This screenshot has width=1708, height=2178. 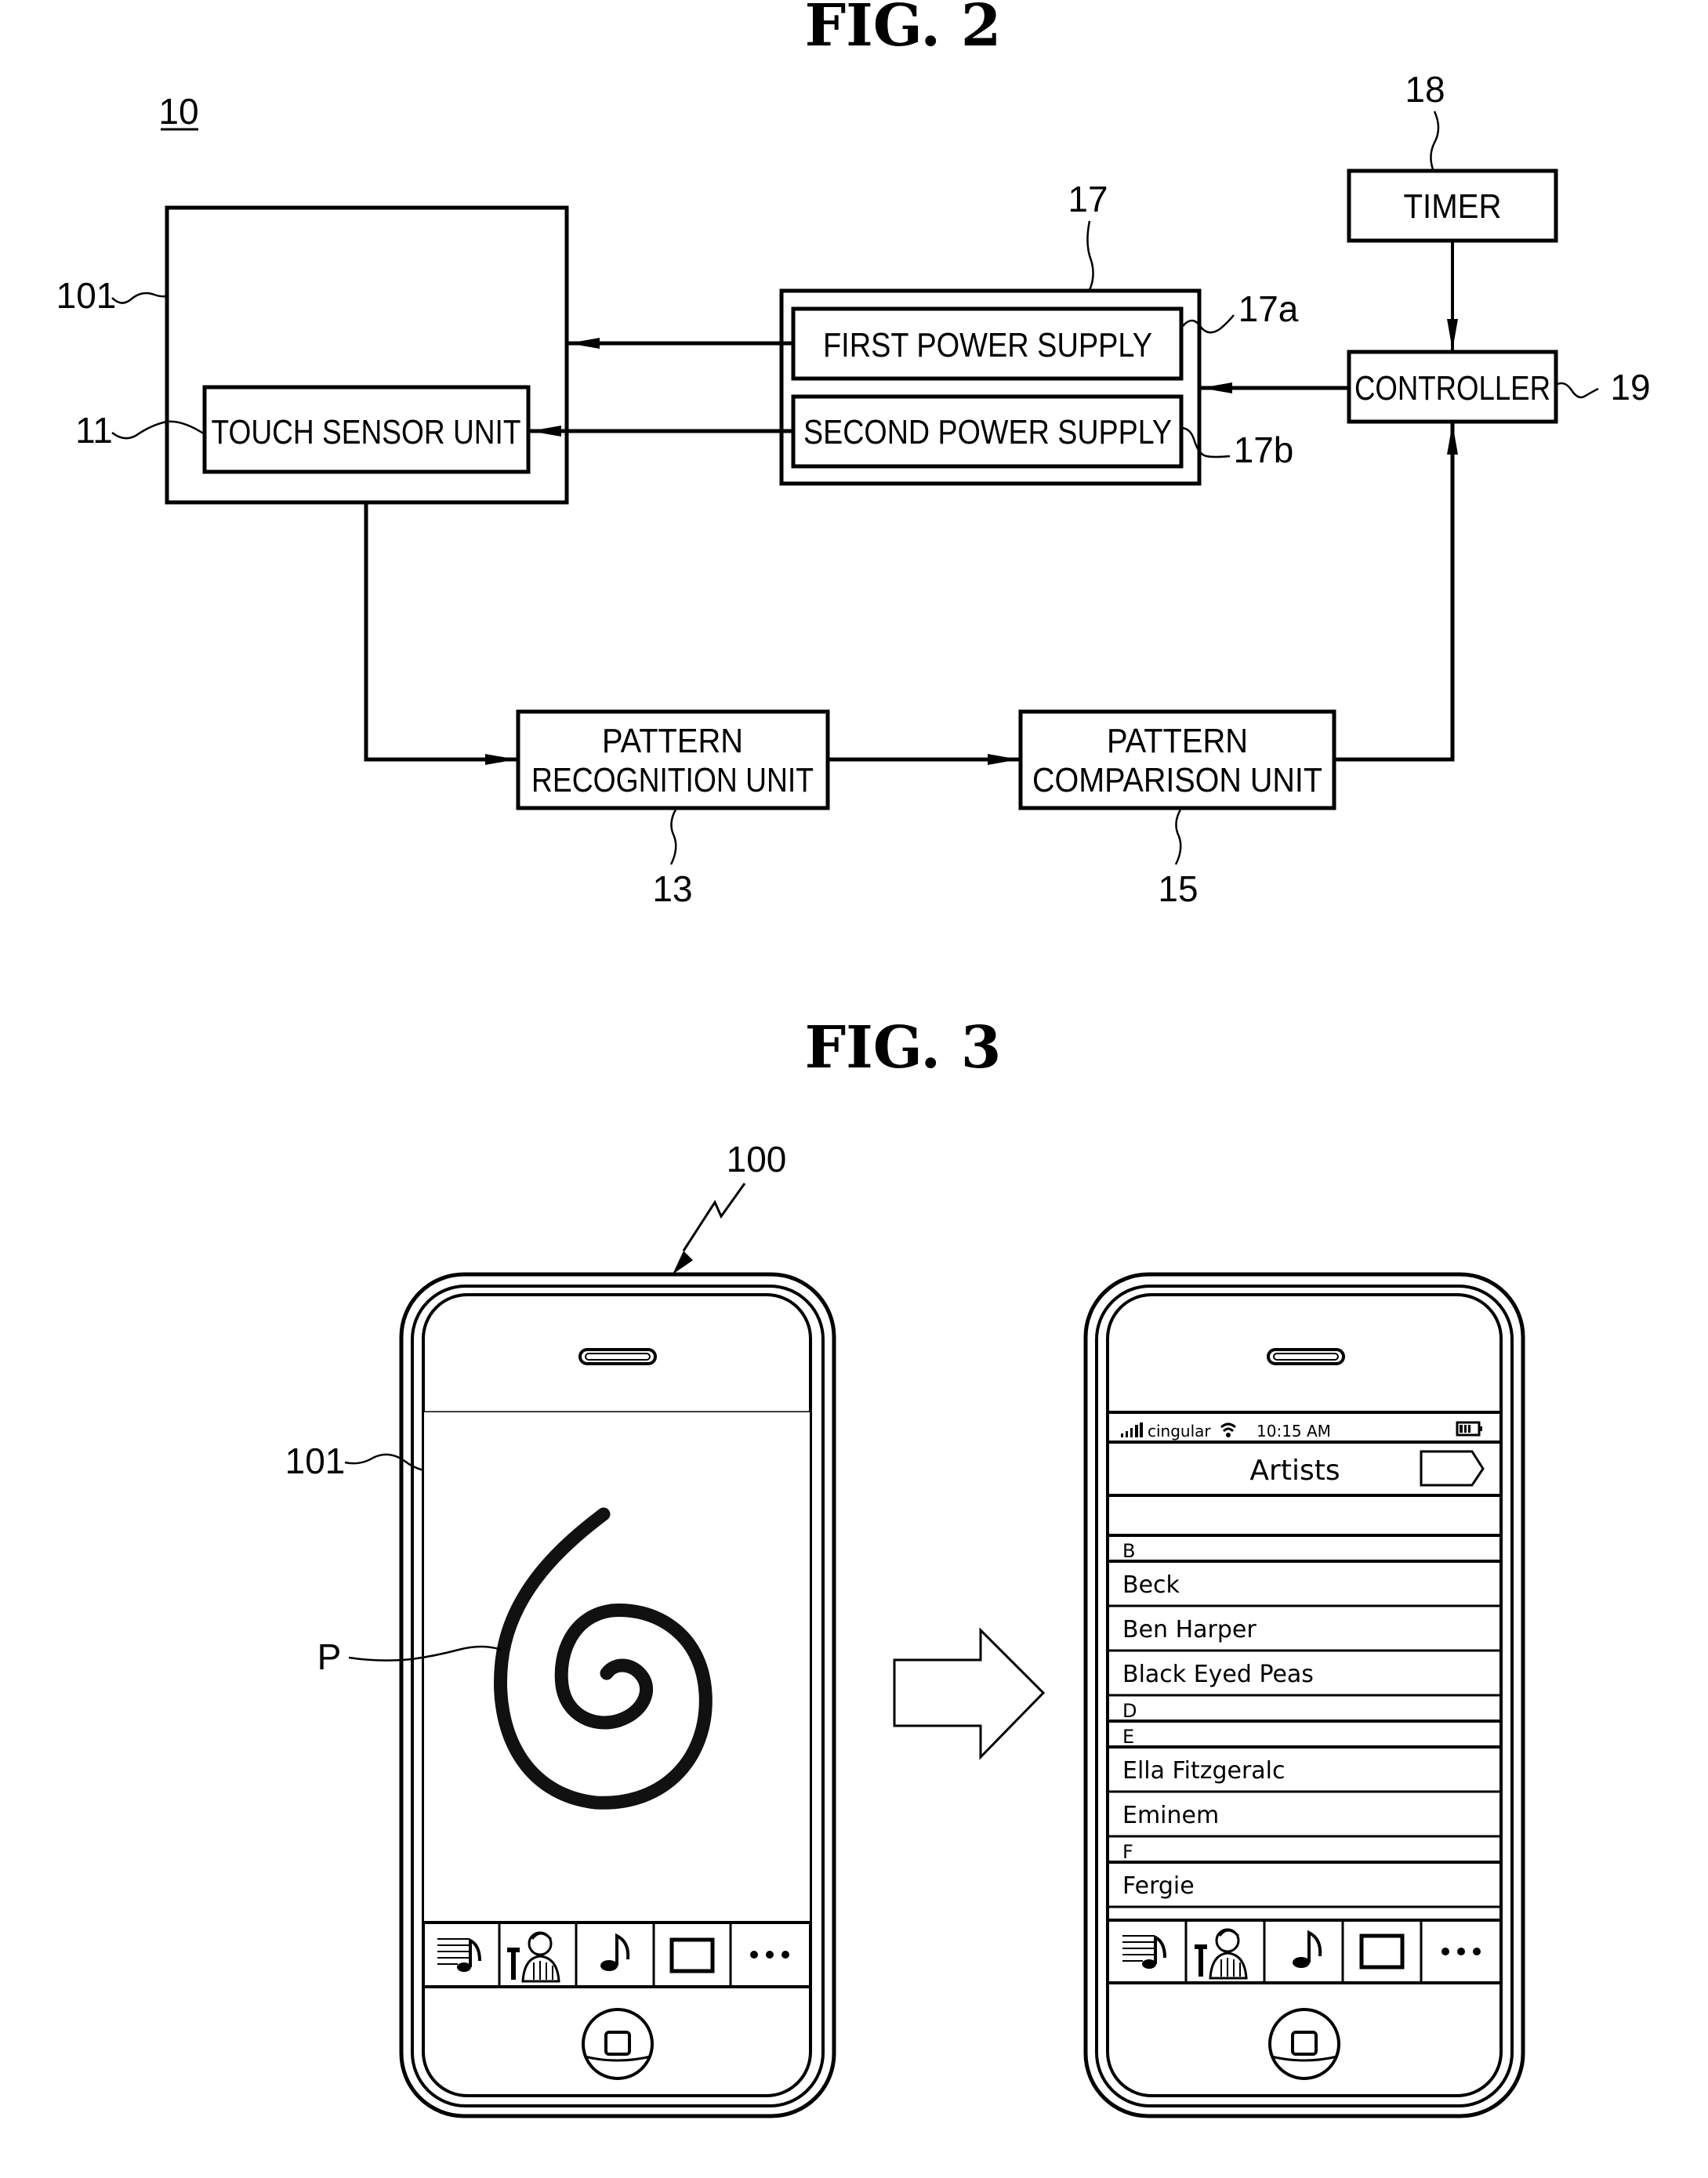 What do you see at coordinates (367, 432) in the screenshot?
I see `touch-sensor-label: TOUCH SENSOR UNIT` at bounding box center [367, 432].